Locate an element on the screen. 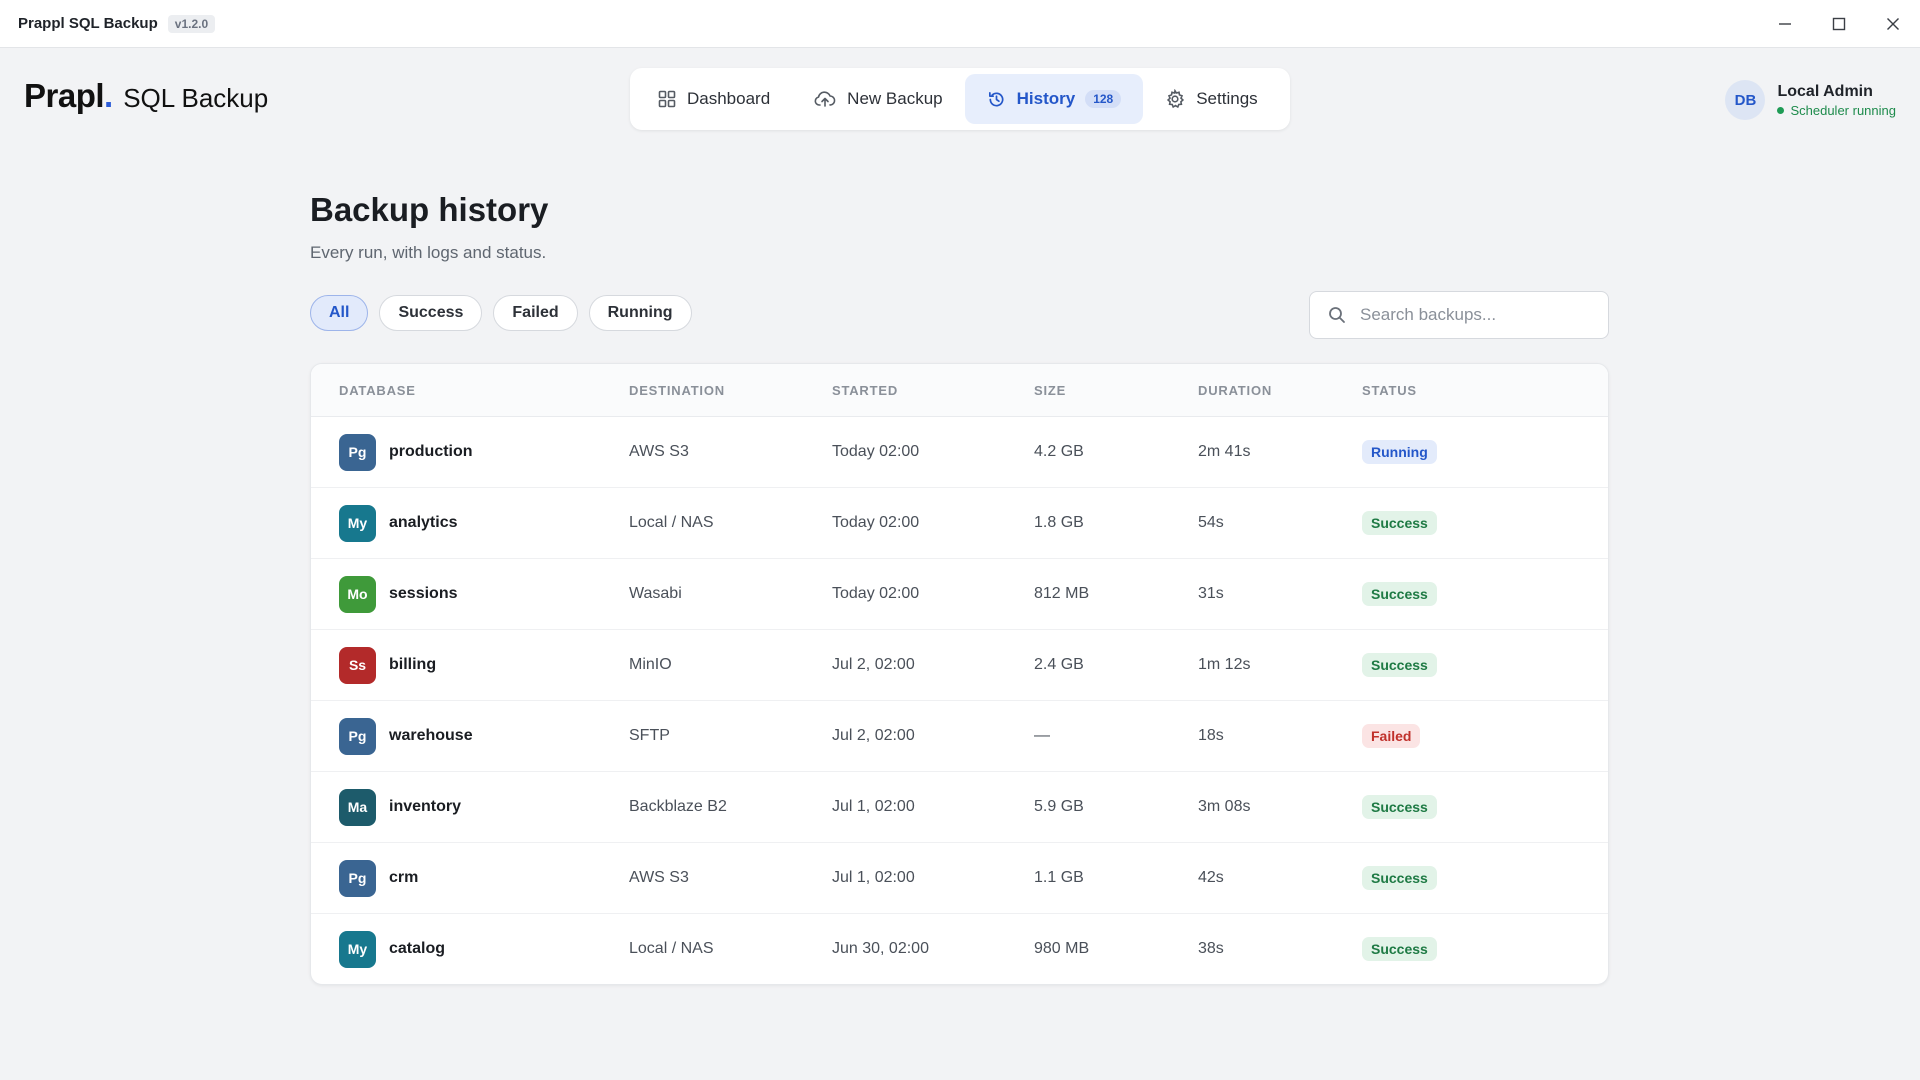  cell-database: Ma inventory is located at coordinates (470, 807).